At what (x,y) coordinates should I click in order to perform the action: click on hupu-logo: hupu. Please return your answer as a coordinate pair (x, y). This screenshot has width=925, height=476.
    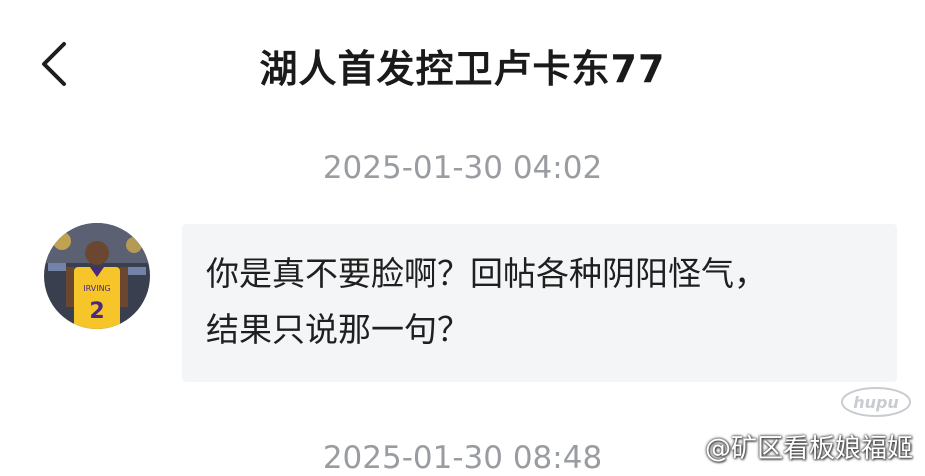
    Looking at the image, I should click on (876, 402).